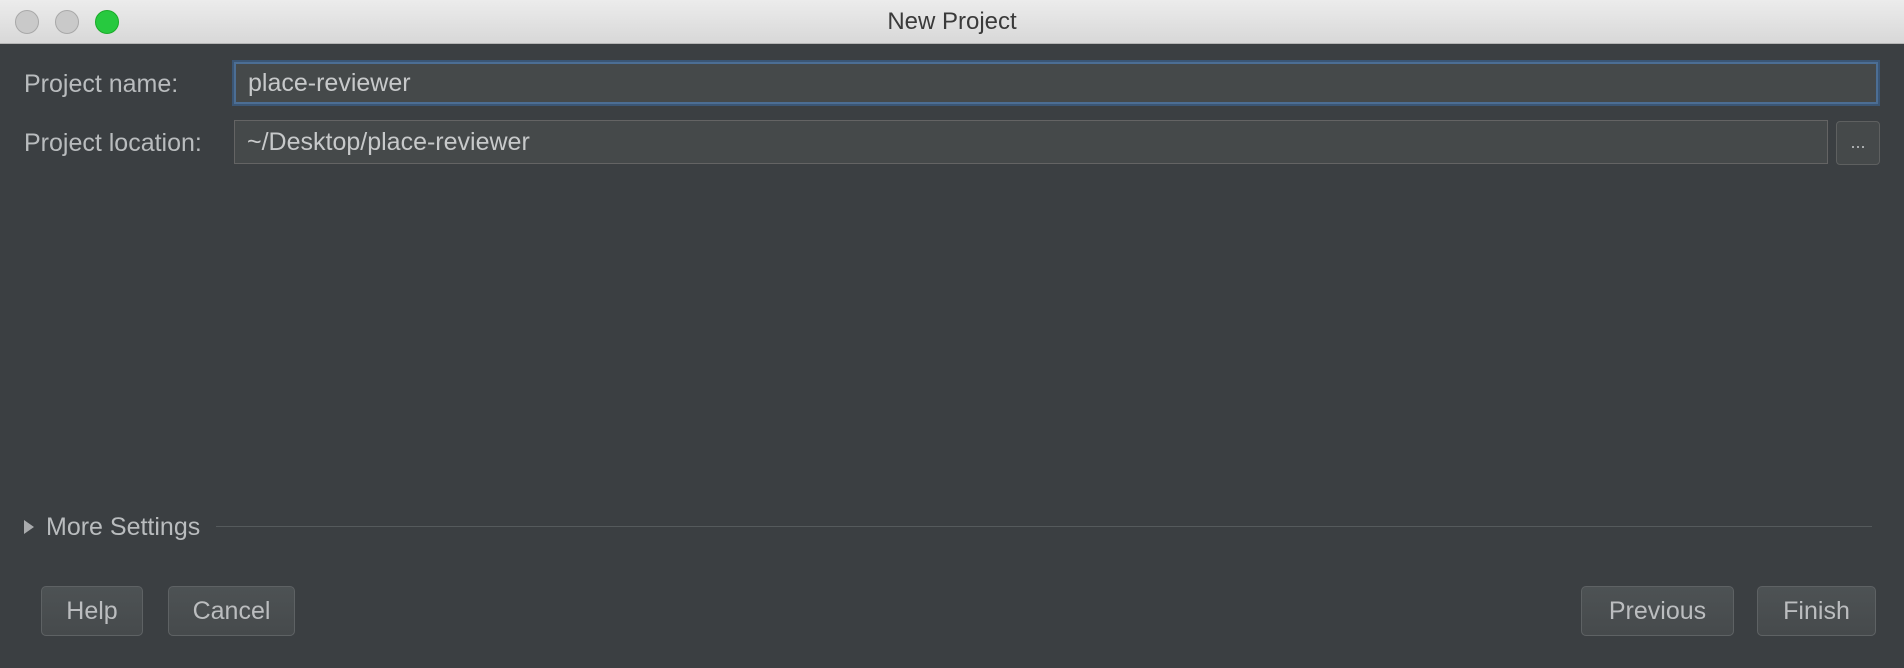 The height and width of the screenshot is (668, 1904). What do you see at coordinates (113, 143) in the screenshot?
I see `project-location-label: Project location:` at bounding box center [113, 143].